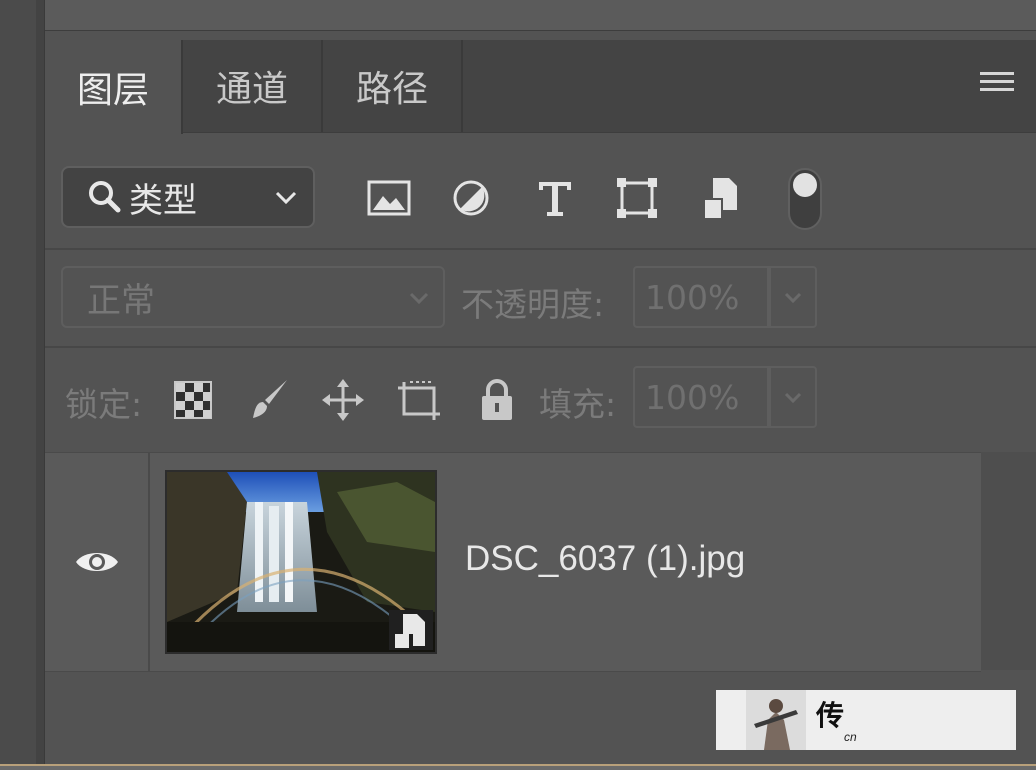 This screenshot has width=1036, height=770. I want to click on panel-tabbar: 图层 通道 路径, so click(540, 87).